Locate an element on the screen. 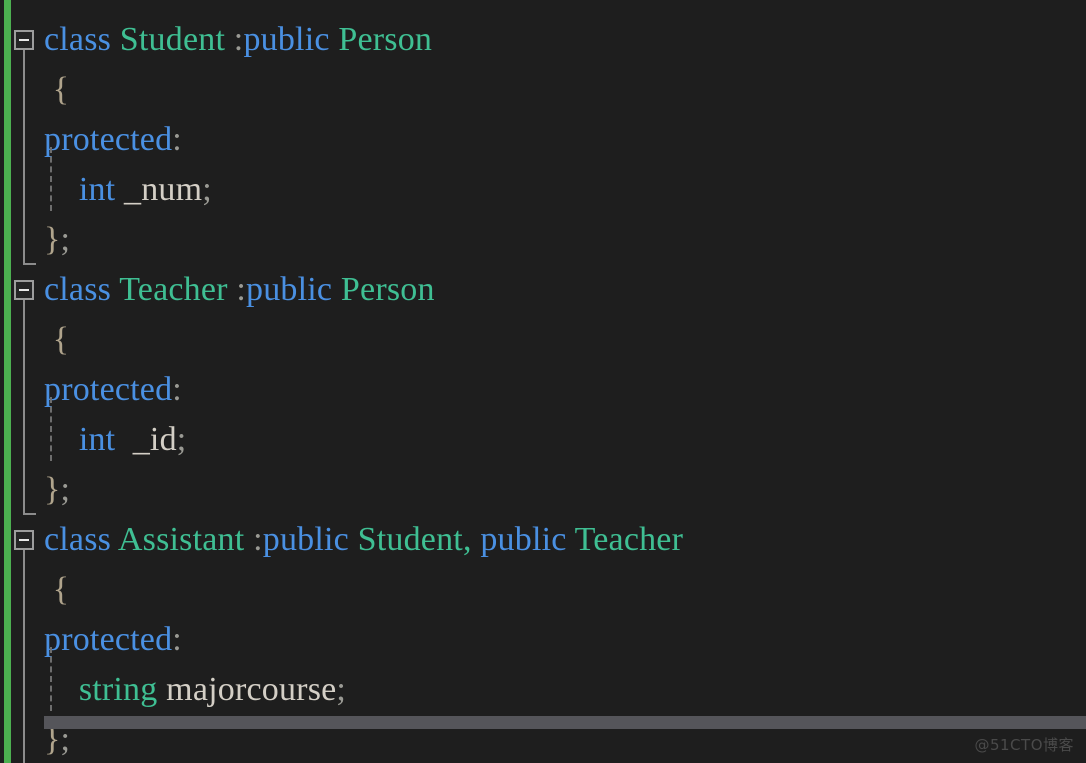  horizontal-scrollbar-track is located at coordinates (565, 722).